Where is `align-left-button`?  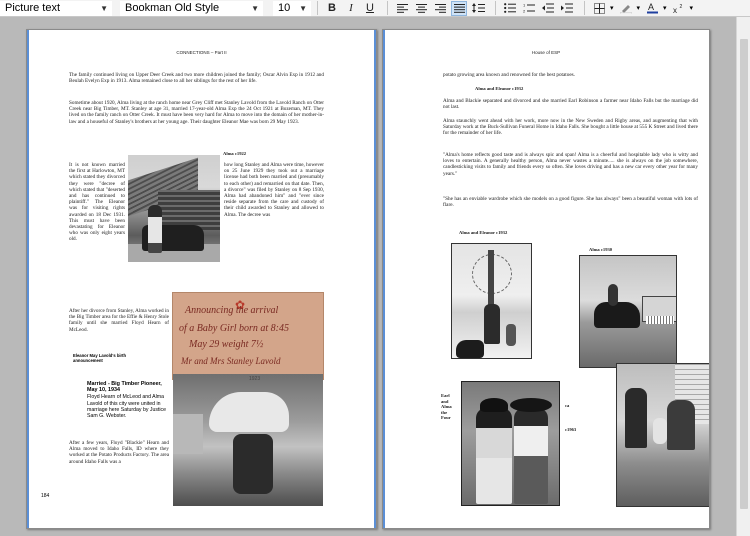
align-left-button is located at coordinates (402, 8).